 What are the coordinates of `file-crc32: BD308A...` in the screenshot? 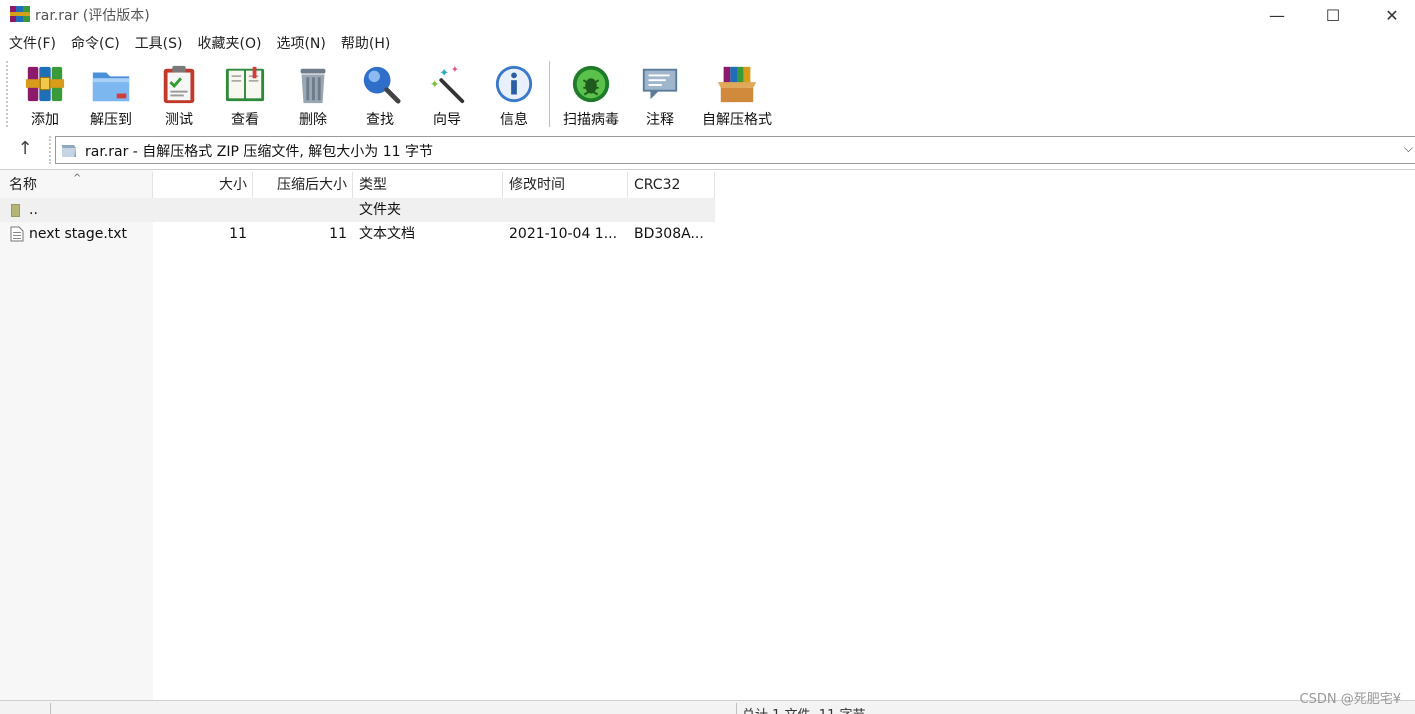 It's located at (669, 234).